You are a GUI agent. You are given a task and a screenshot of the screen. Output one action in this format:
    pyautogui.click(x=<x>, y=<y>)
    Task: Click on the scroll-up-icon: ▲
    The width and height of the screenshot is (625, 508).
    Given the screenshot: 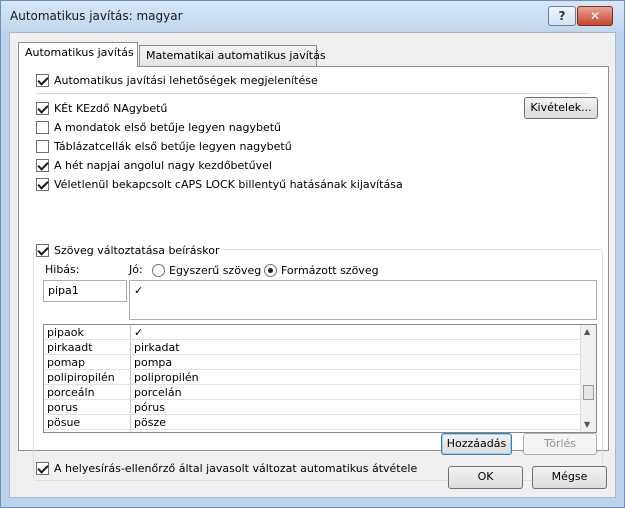 What is the action you would take?
    pyautogui.click(x=587, y=331)
    